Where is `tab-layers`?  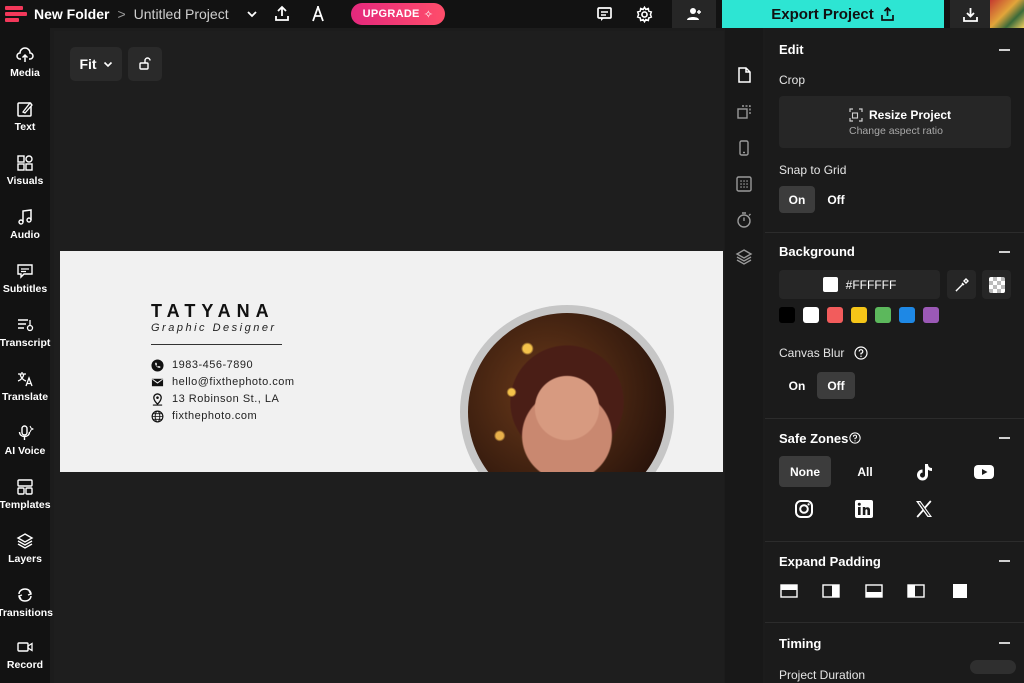 tab-layers is located at coordinates (744, 257).